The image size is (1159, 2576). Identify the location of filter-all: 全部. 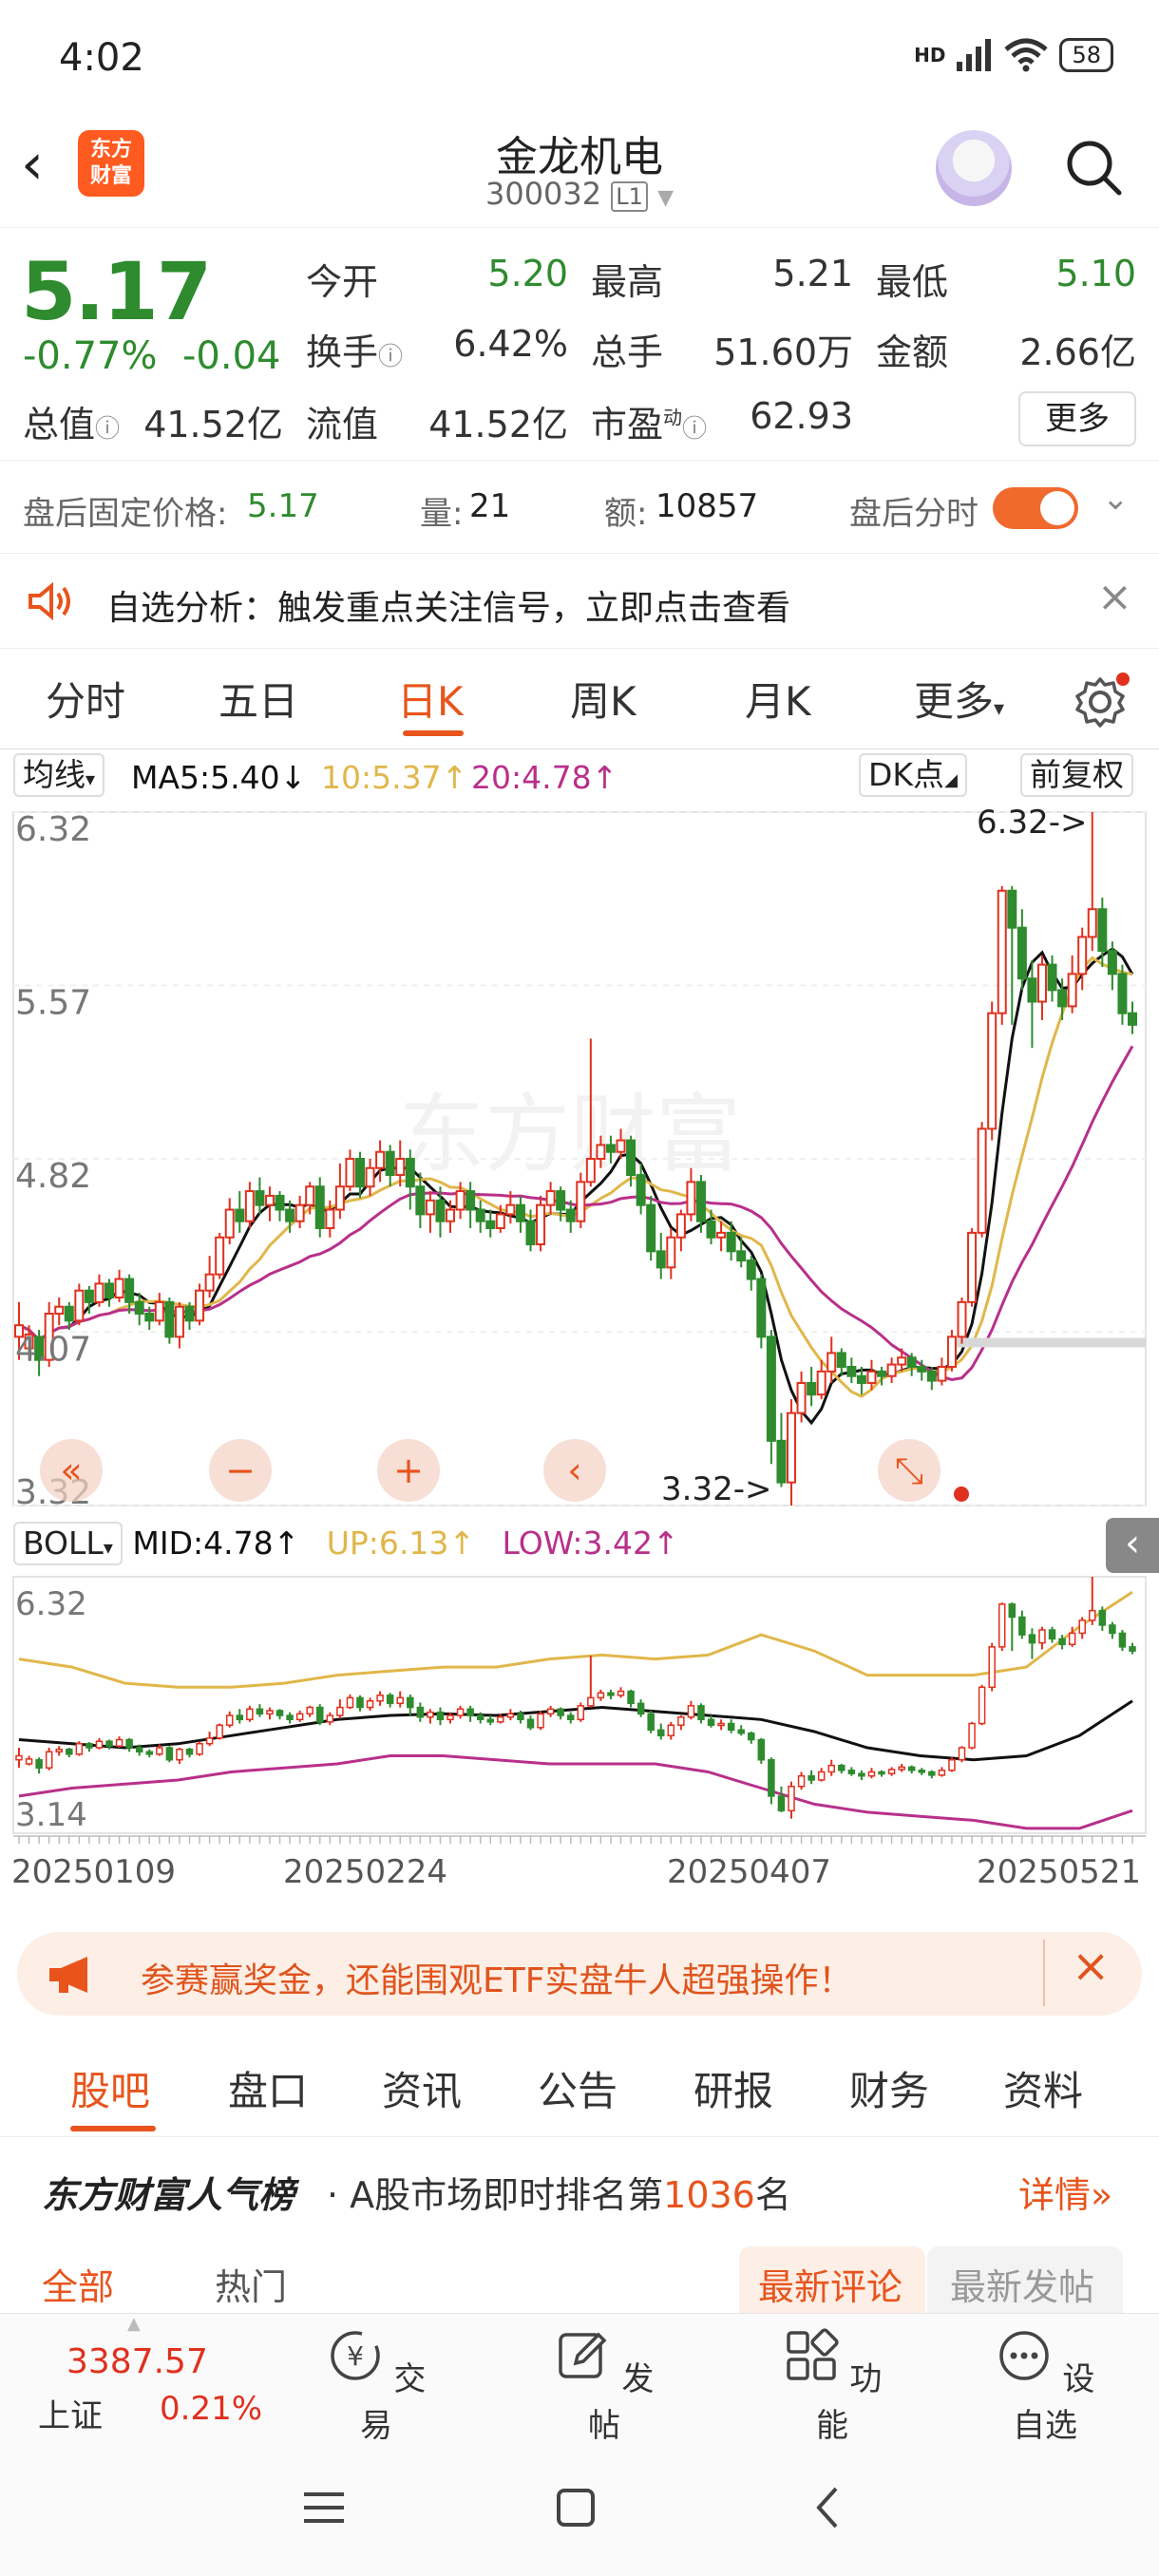
(78, 2284).